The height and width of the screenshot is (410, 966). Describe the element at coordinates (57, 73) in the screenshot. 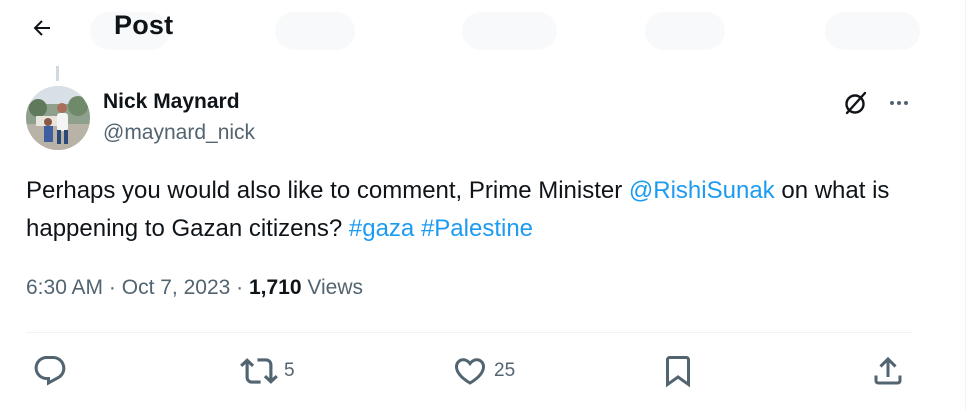

I see `thread-connector-line` at that location.